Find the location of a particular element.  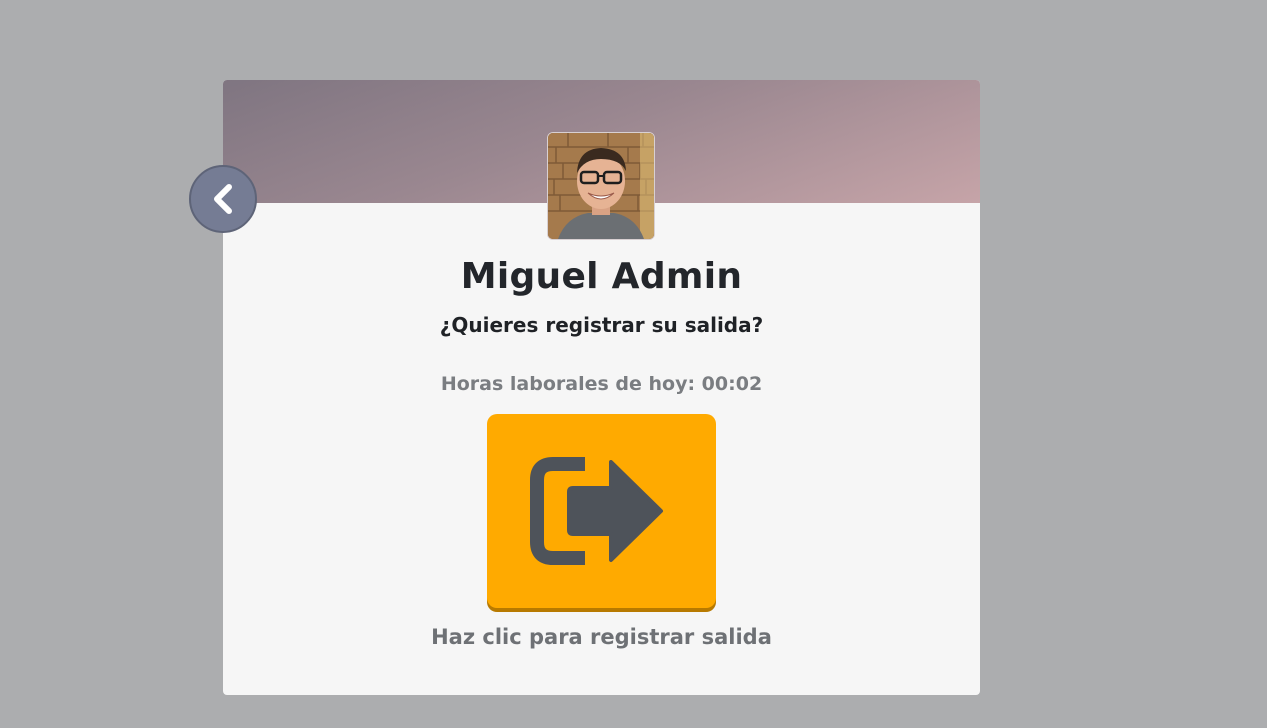

sign-out-icon is located at coordinates (596, 511).